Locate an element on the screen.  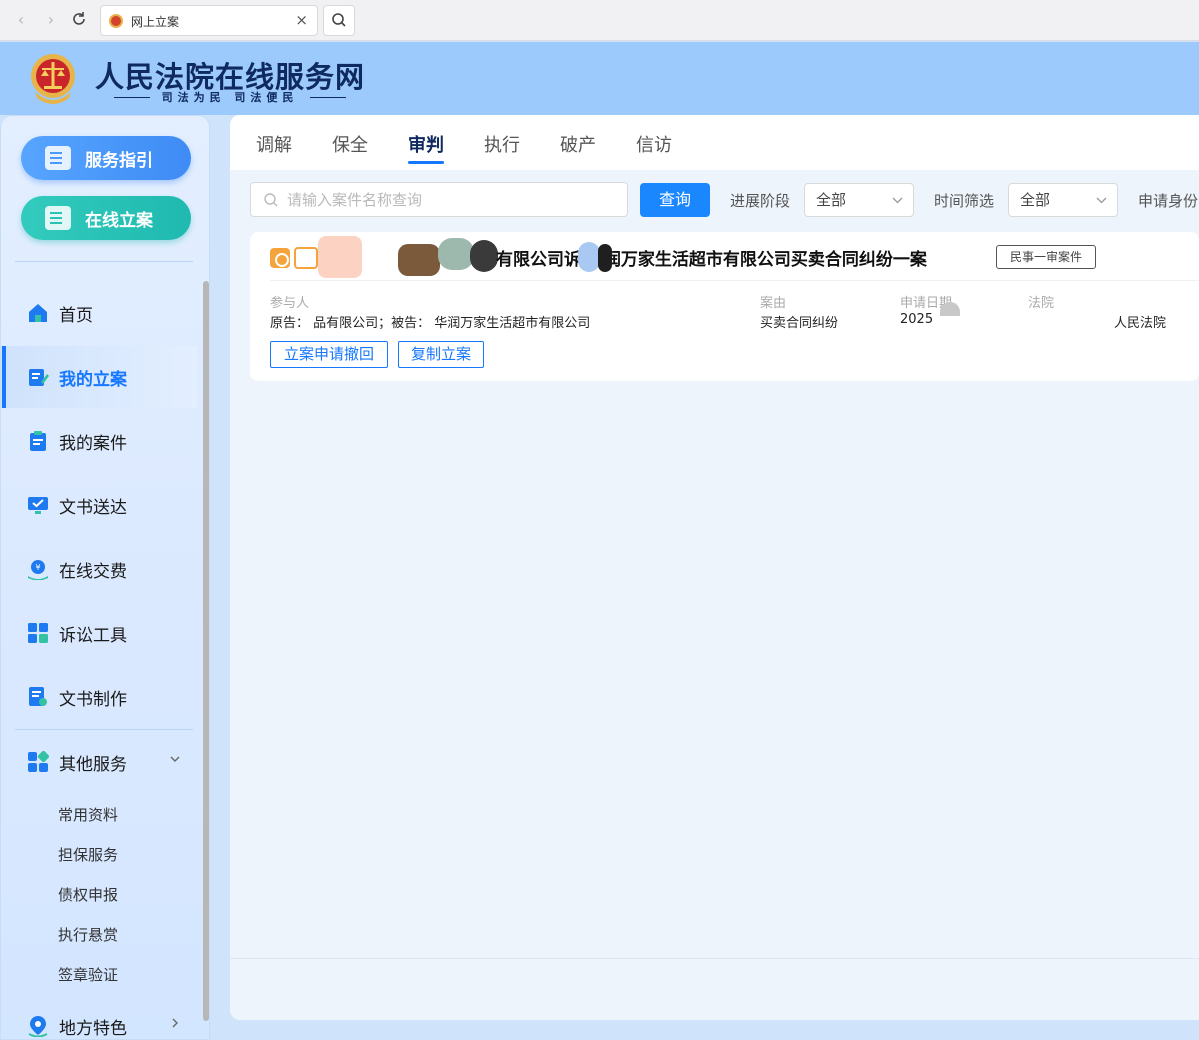
query-button: 查询 is located at coordinates (675, 200).